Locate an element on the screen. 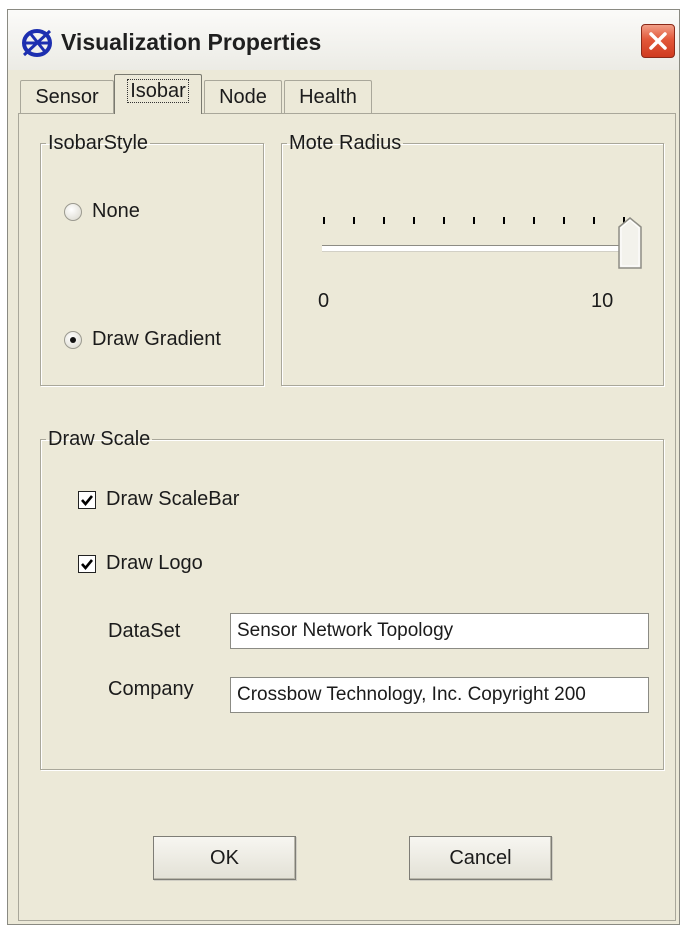  slider-track is located at coordinates (480, 248).